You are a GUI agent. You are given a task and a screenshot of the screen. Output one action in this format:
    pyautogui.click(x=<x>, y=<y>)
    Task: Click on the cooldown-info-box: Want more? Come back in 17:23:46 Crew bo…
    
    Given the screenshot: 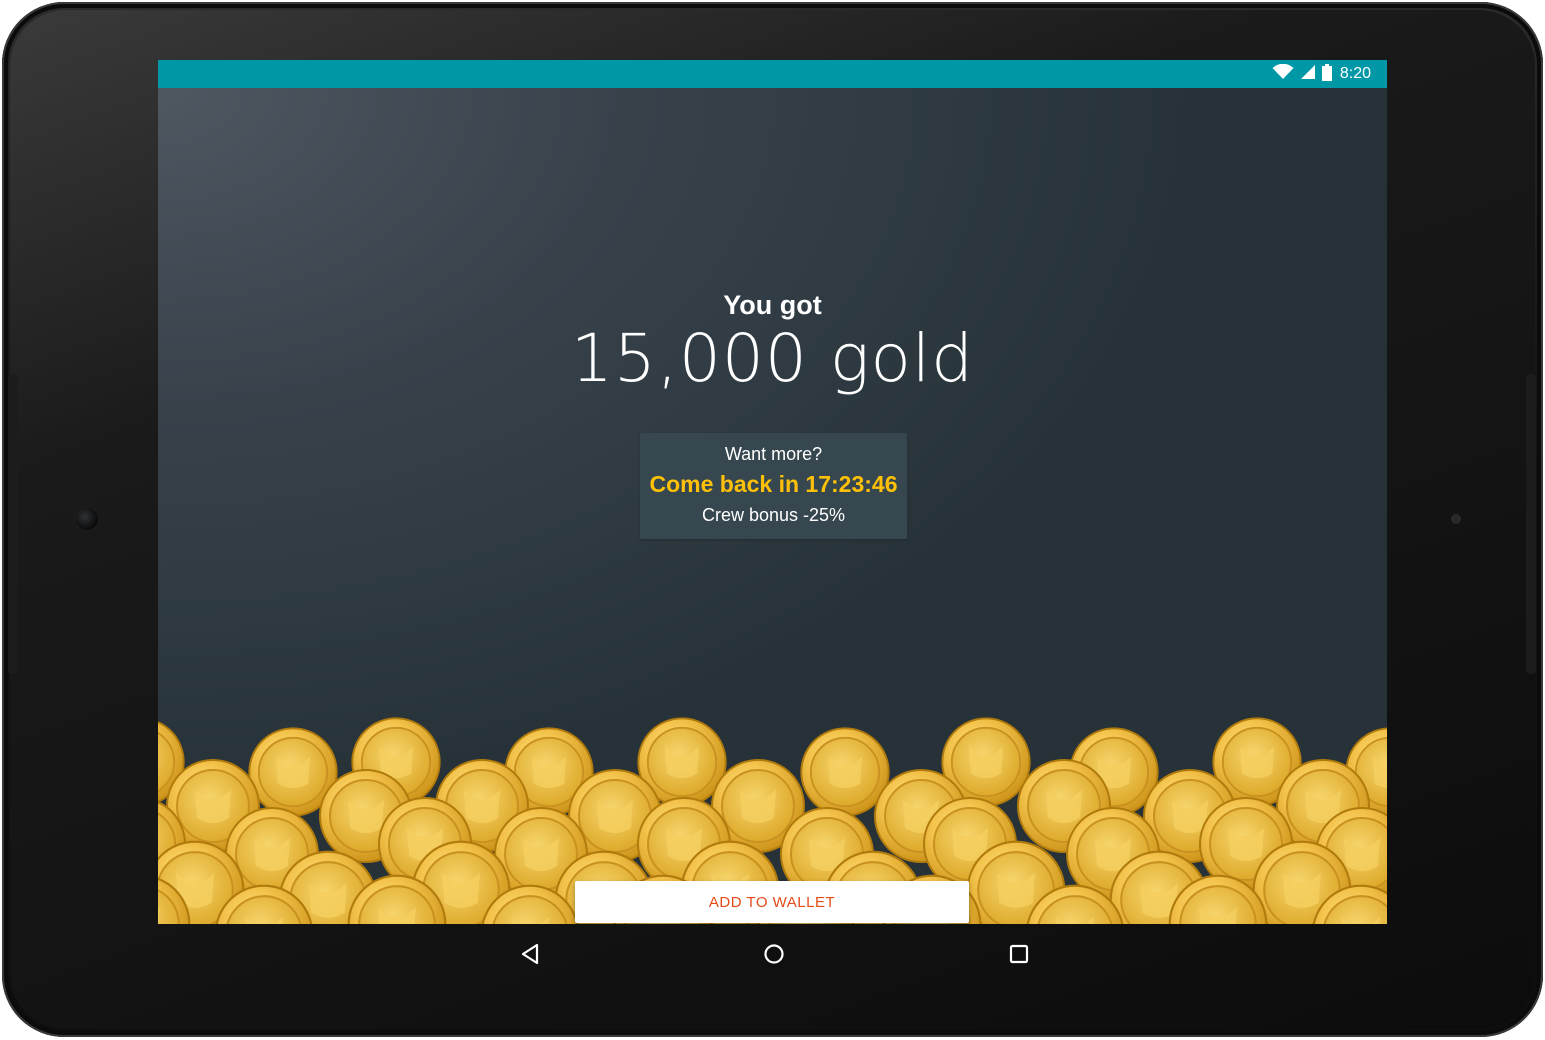 What is the action you would take?
    pyautogui.click(x=773, y=486)
    